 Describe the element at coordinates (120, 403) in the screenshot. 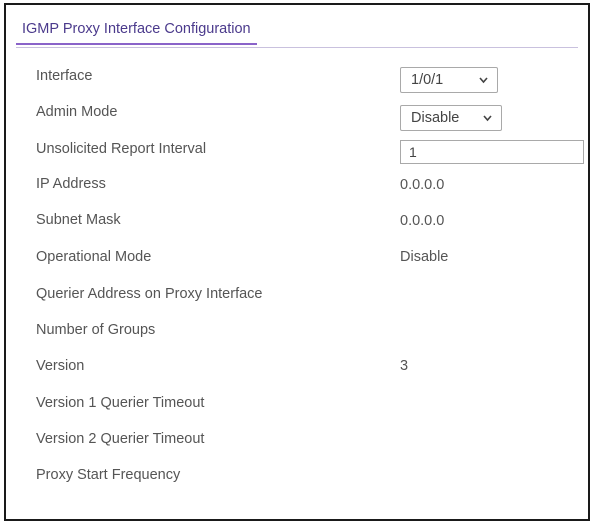

I see `v1-querier-timeout-label: Version 1 Querier Timeout` at that location.